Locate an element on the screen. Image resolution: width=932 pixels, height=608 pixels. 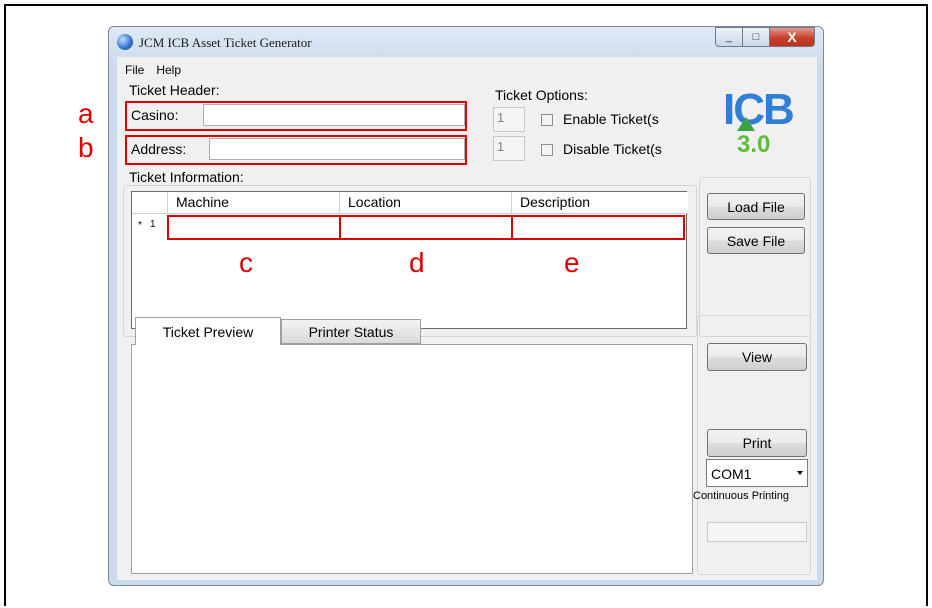
row-number: 1 is located at coordinates (153, 224).